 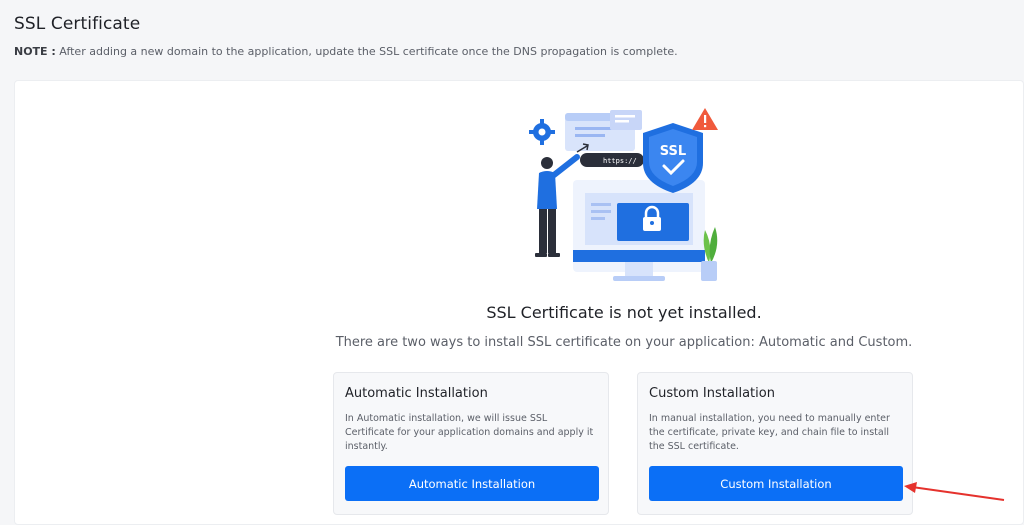 What do you see at coordinates (77, 24) in the screenshot?
I see `page-title: SSL Certificate` at bounding box center [77, 24].